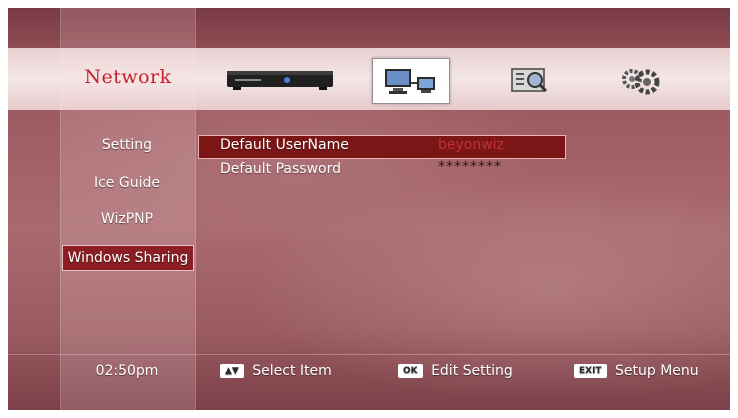 Image resolution: width=738 pixels, height=418 pixels. Describe the element at coordinates (232, 371) in the screenshot. I see `updown-key-icon: ▲▼` at that location.